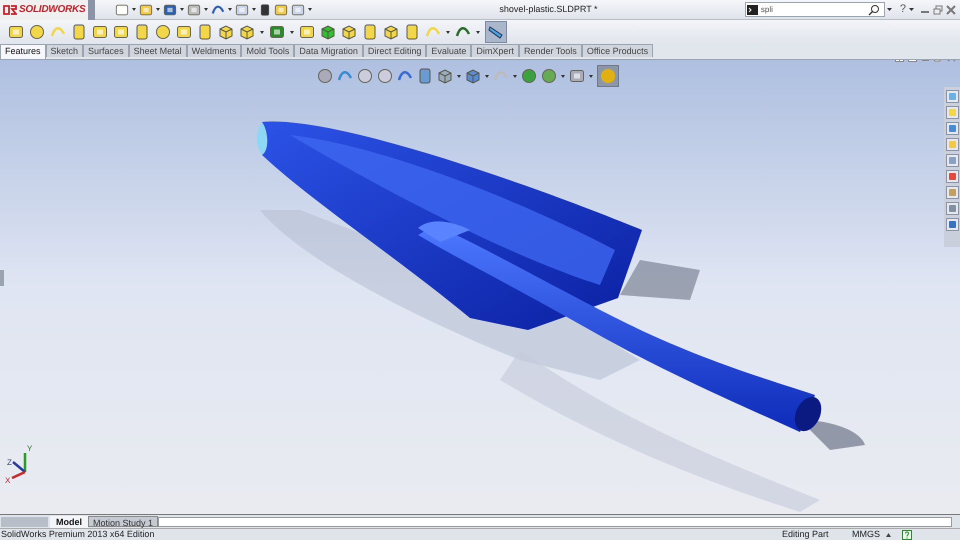  I want to click on bottom-tab: Motion Study 1, so click(123, 521).